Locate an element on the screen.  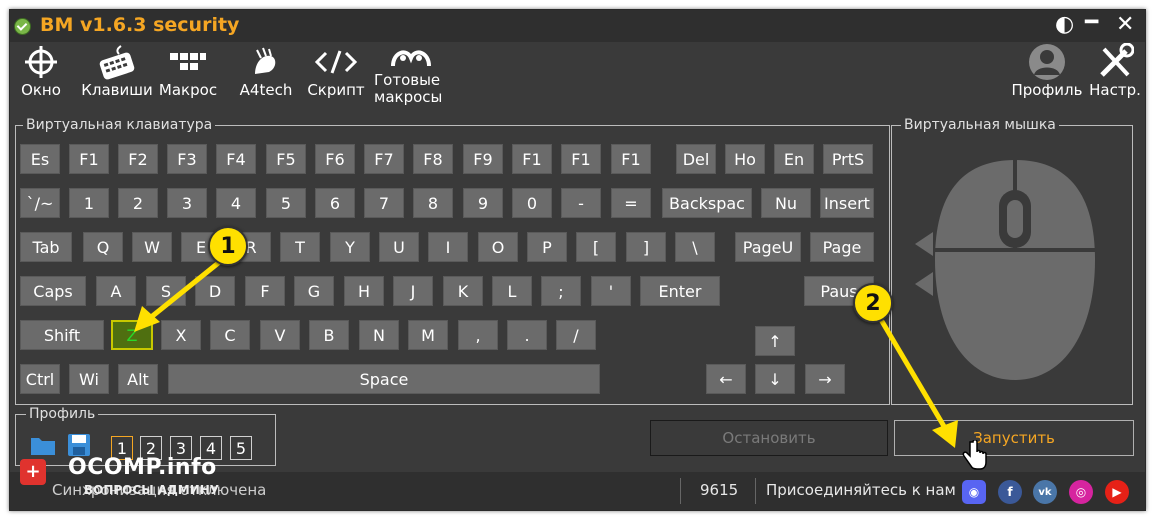
annotation-marker-2: 2 is located at coordinates (873, 303).